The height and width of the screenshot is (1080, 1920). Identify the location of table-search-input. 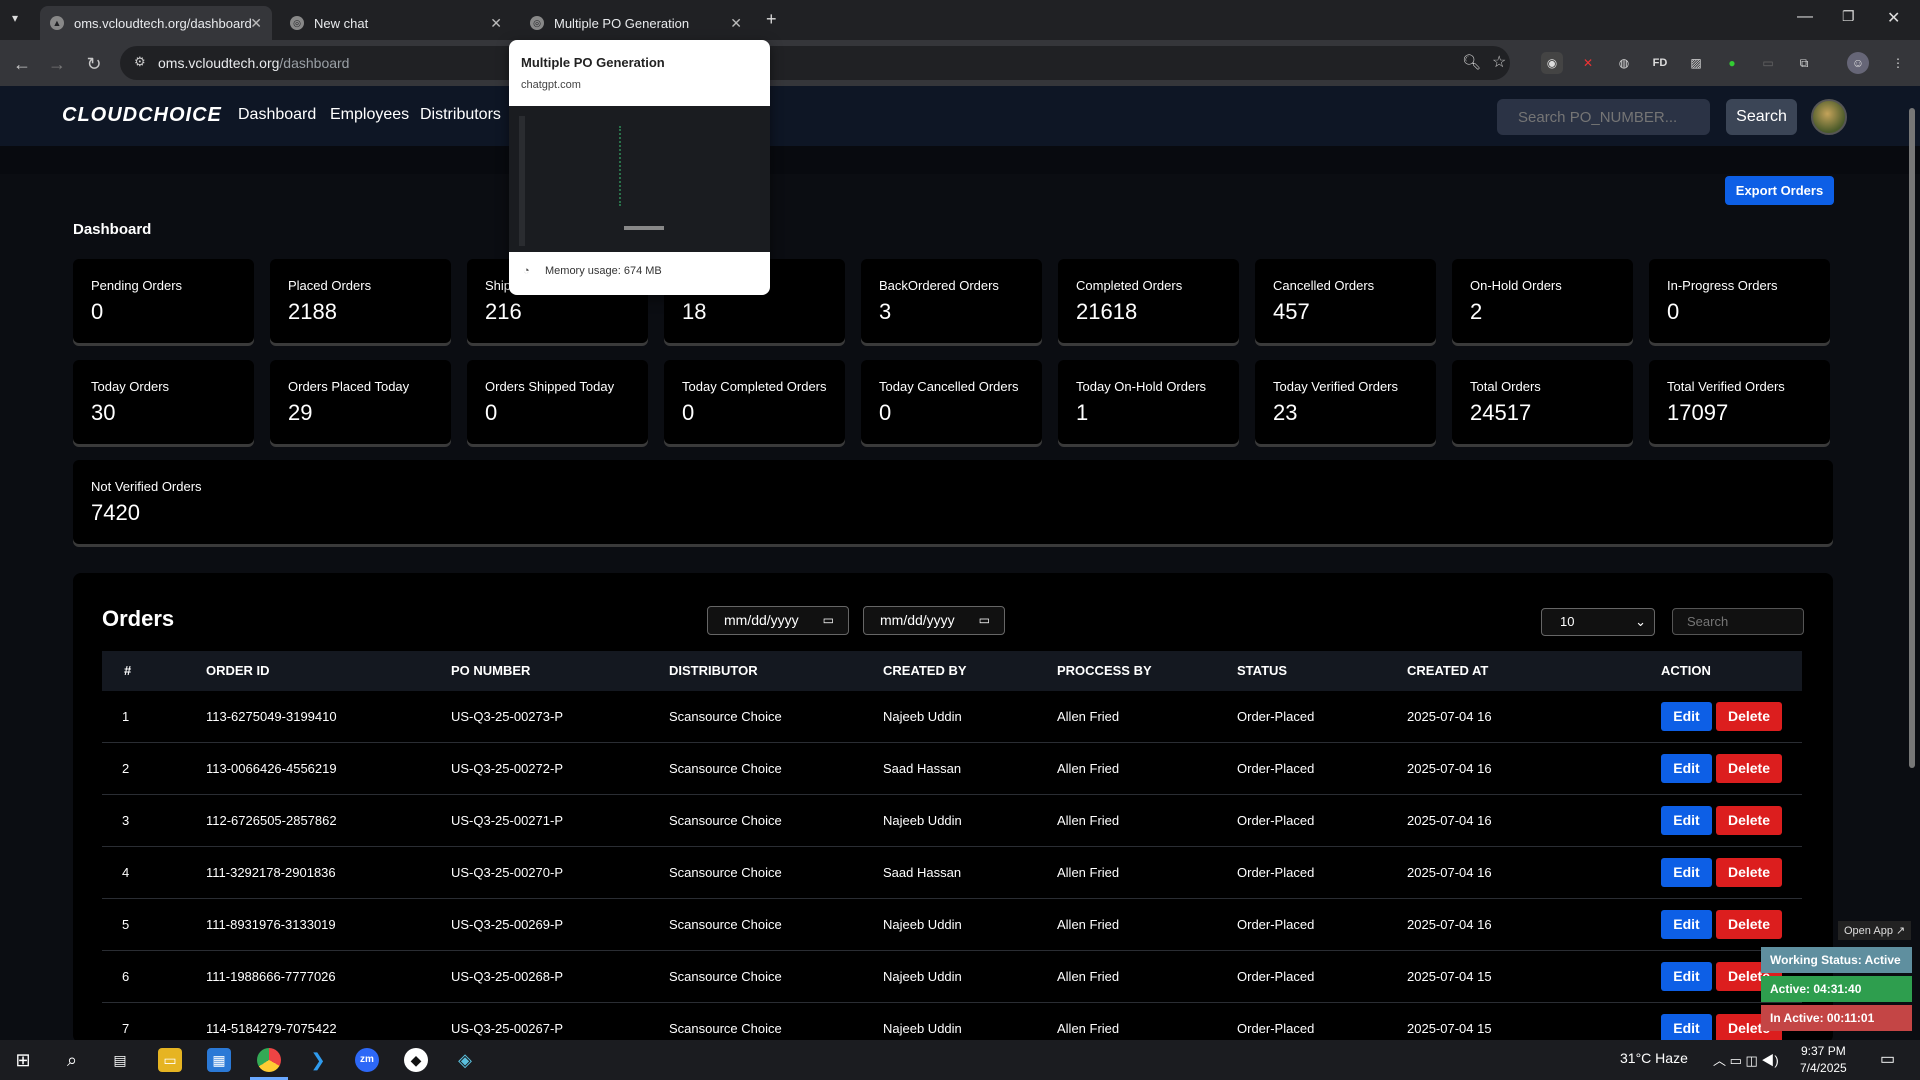
(1738, 621).